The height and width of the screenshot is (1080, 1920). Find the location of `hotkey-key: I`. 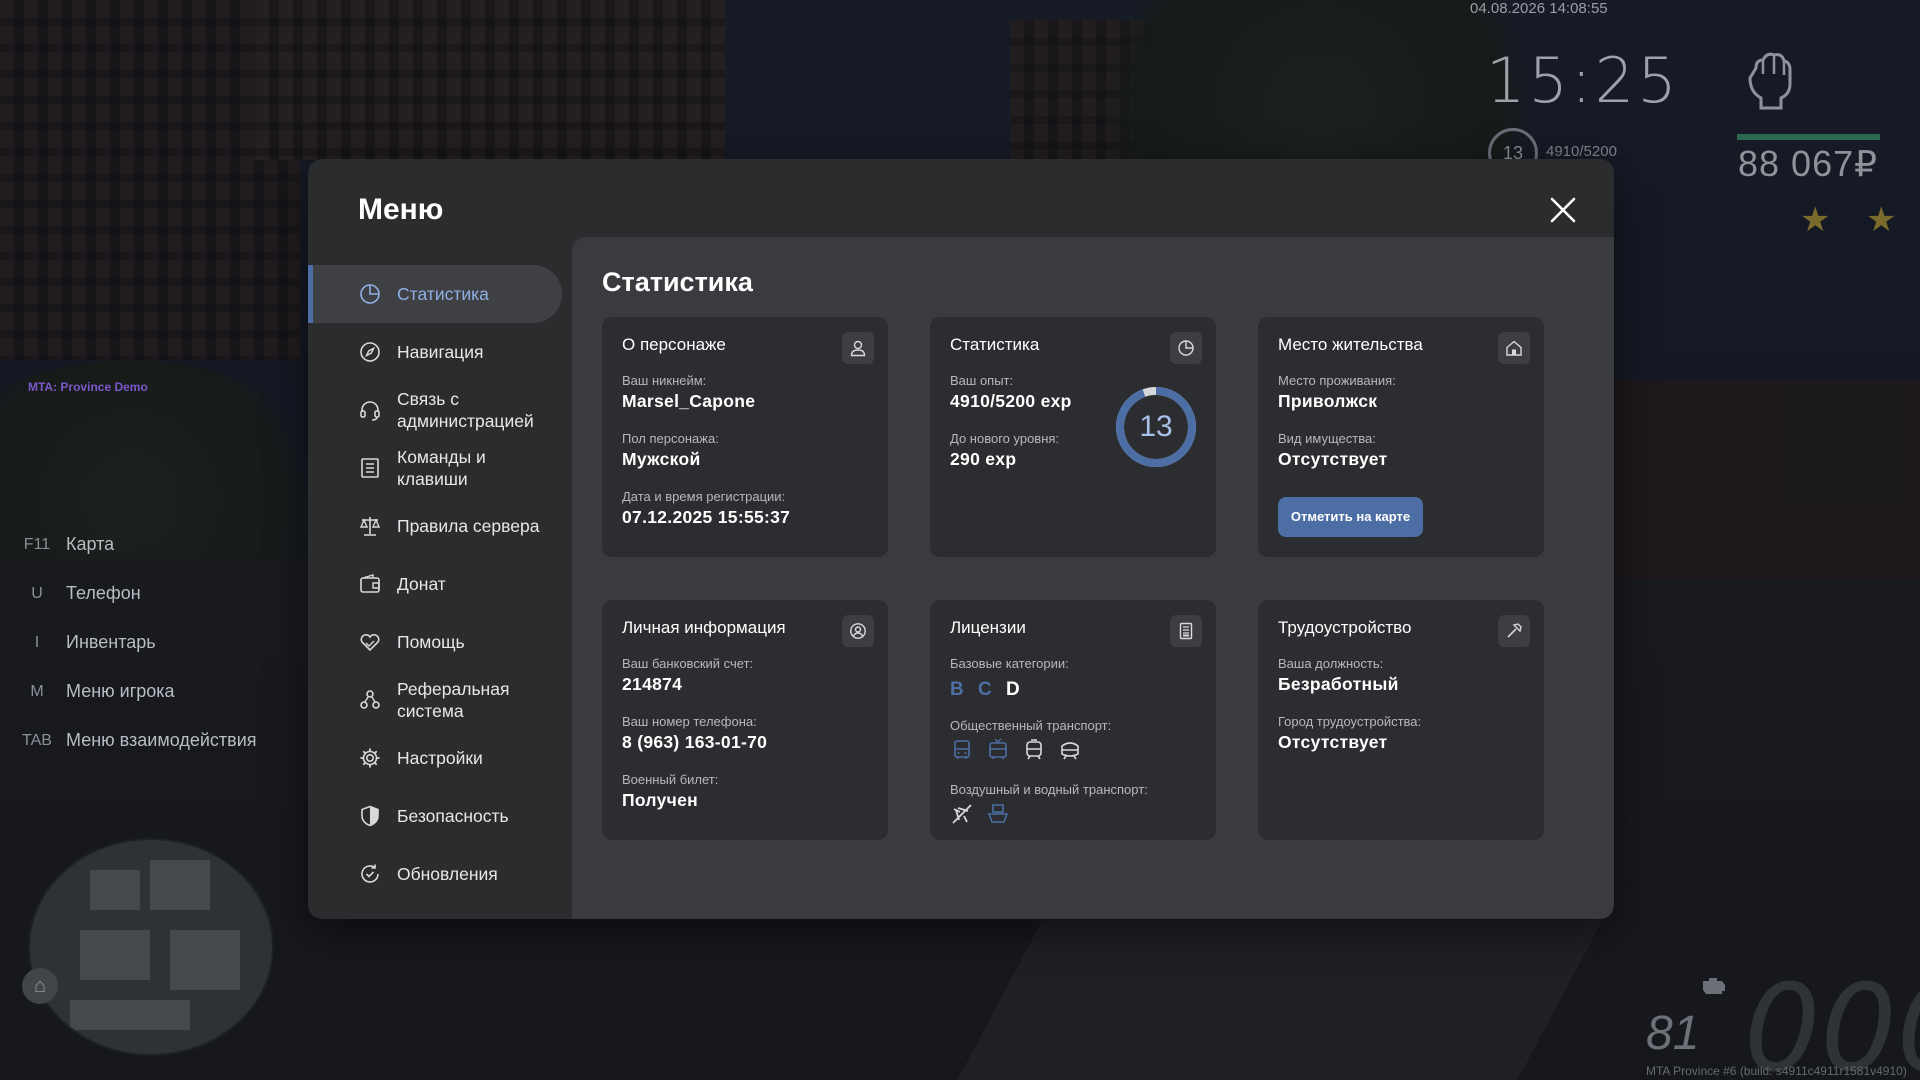

hotkey-key: I is located at coordinates (37, 642).